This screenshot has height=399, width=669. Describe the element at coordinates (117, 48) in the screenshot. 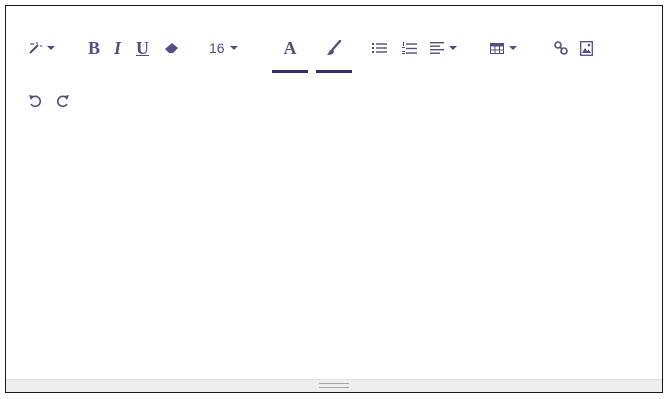

I see `italic-button: I` at that location.